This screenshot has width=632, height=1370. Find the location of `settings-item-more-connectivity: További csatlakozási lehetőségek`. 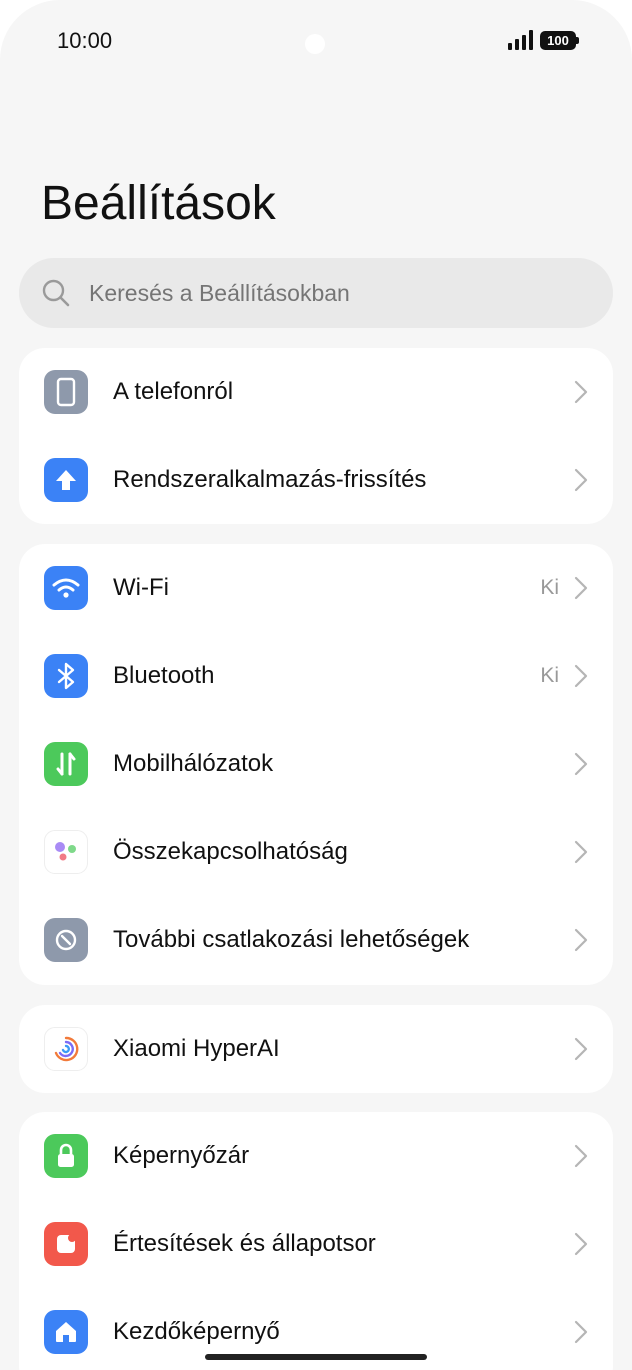

settings-item-more-connectivity: További csatlakozási lehetőségek is located at coordinates (316, 940).